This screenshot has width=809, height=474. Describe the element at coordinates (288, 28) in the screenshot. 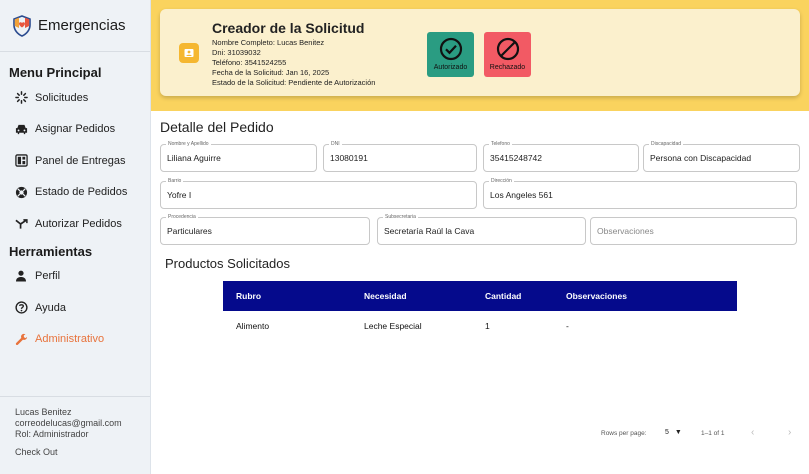

I see `request-title: Creador de la Solicitud` at that location.